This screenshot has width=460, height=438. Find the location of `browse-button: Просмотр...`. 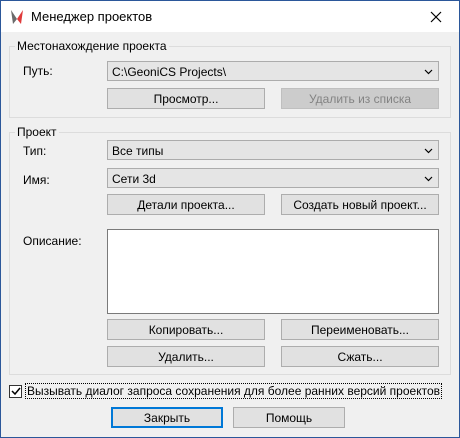

browse-button: Просмотр... is located at coordinates (186, 98).